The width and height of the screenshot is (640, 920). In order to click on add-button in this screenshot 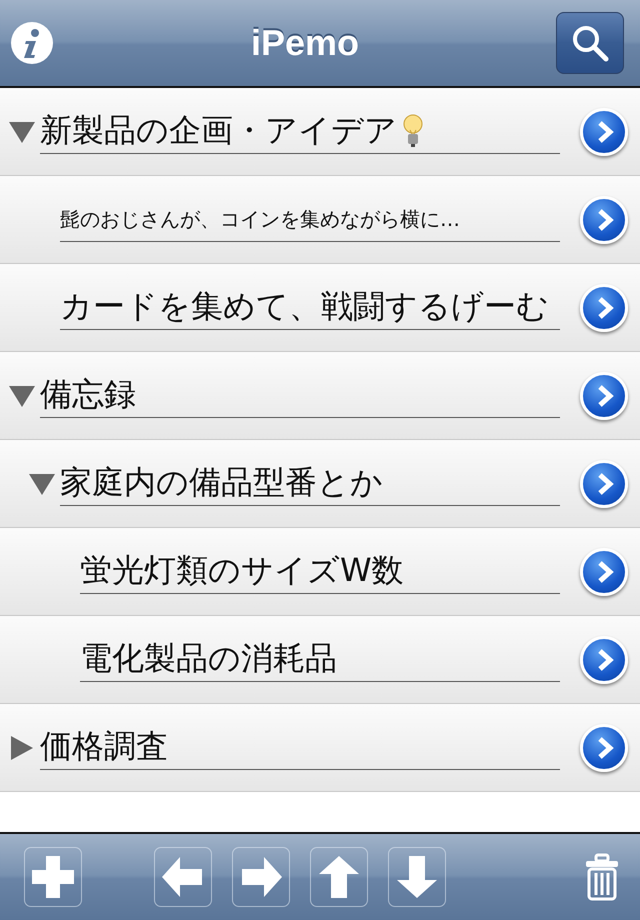, I will do `click(53, 877)`.